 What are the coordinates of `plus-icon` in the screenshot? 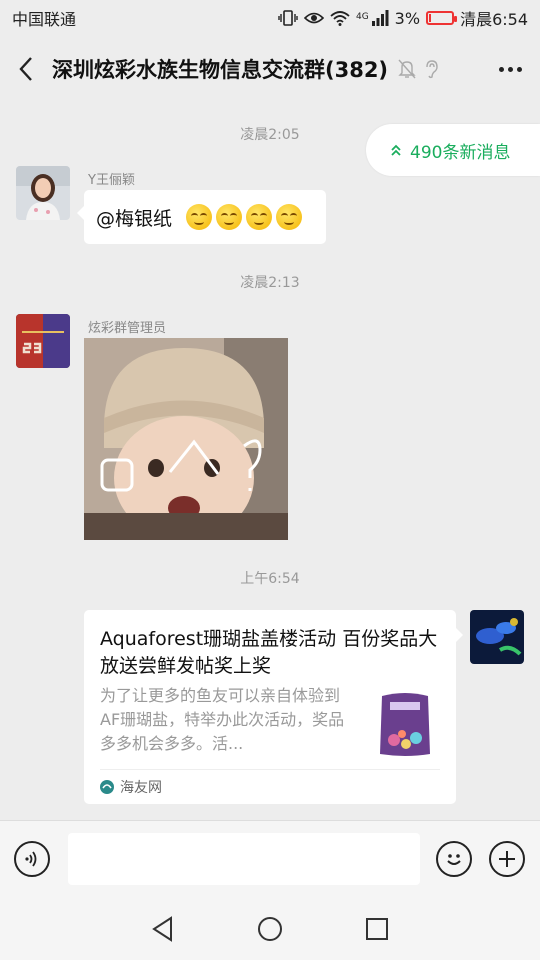 It's located at (507, 859).